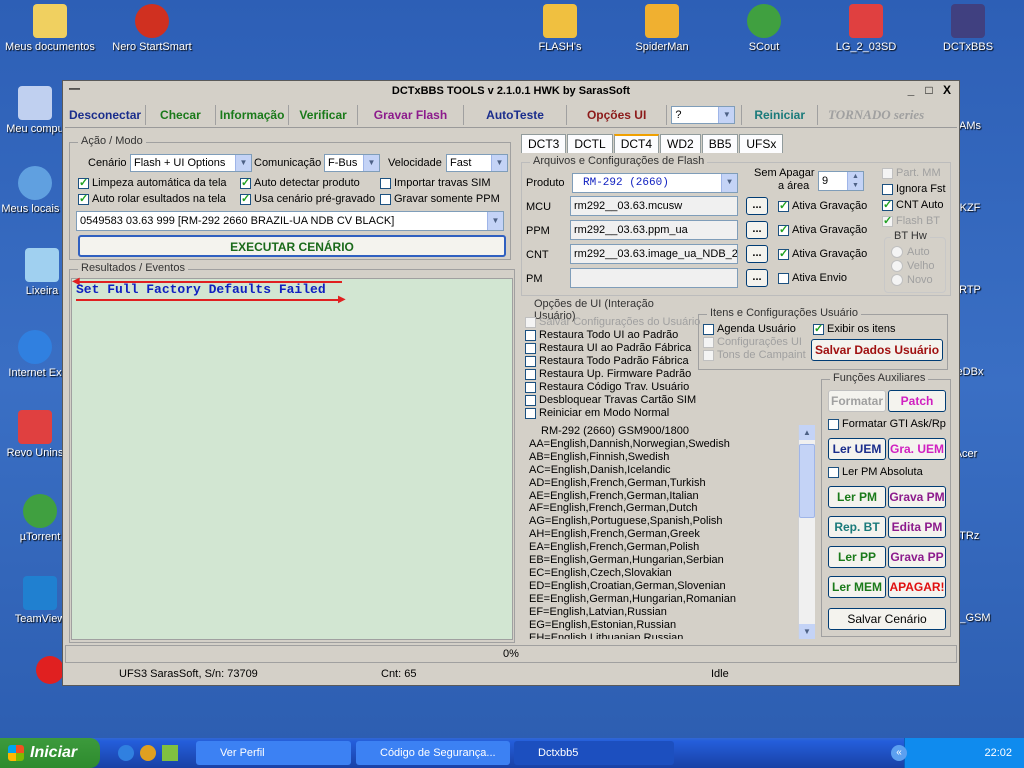 This screenshot has height=768, width=1024. I want to click on language-item: EB=English,German,Hungarian,Serbian, so click(672, 560).